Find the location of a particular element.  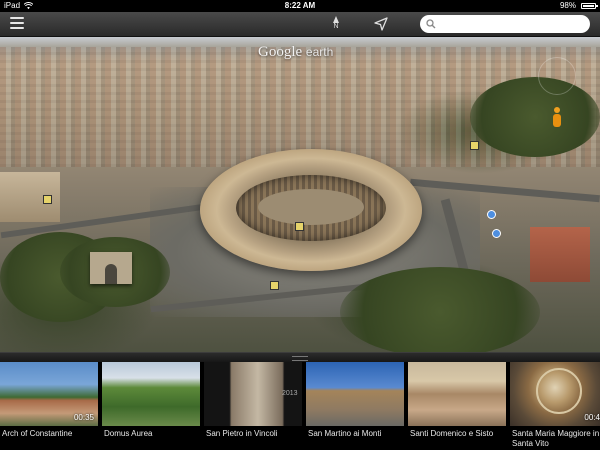

drawer-grabber-icon is located at coordinates (300, 358).